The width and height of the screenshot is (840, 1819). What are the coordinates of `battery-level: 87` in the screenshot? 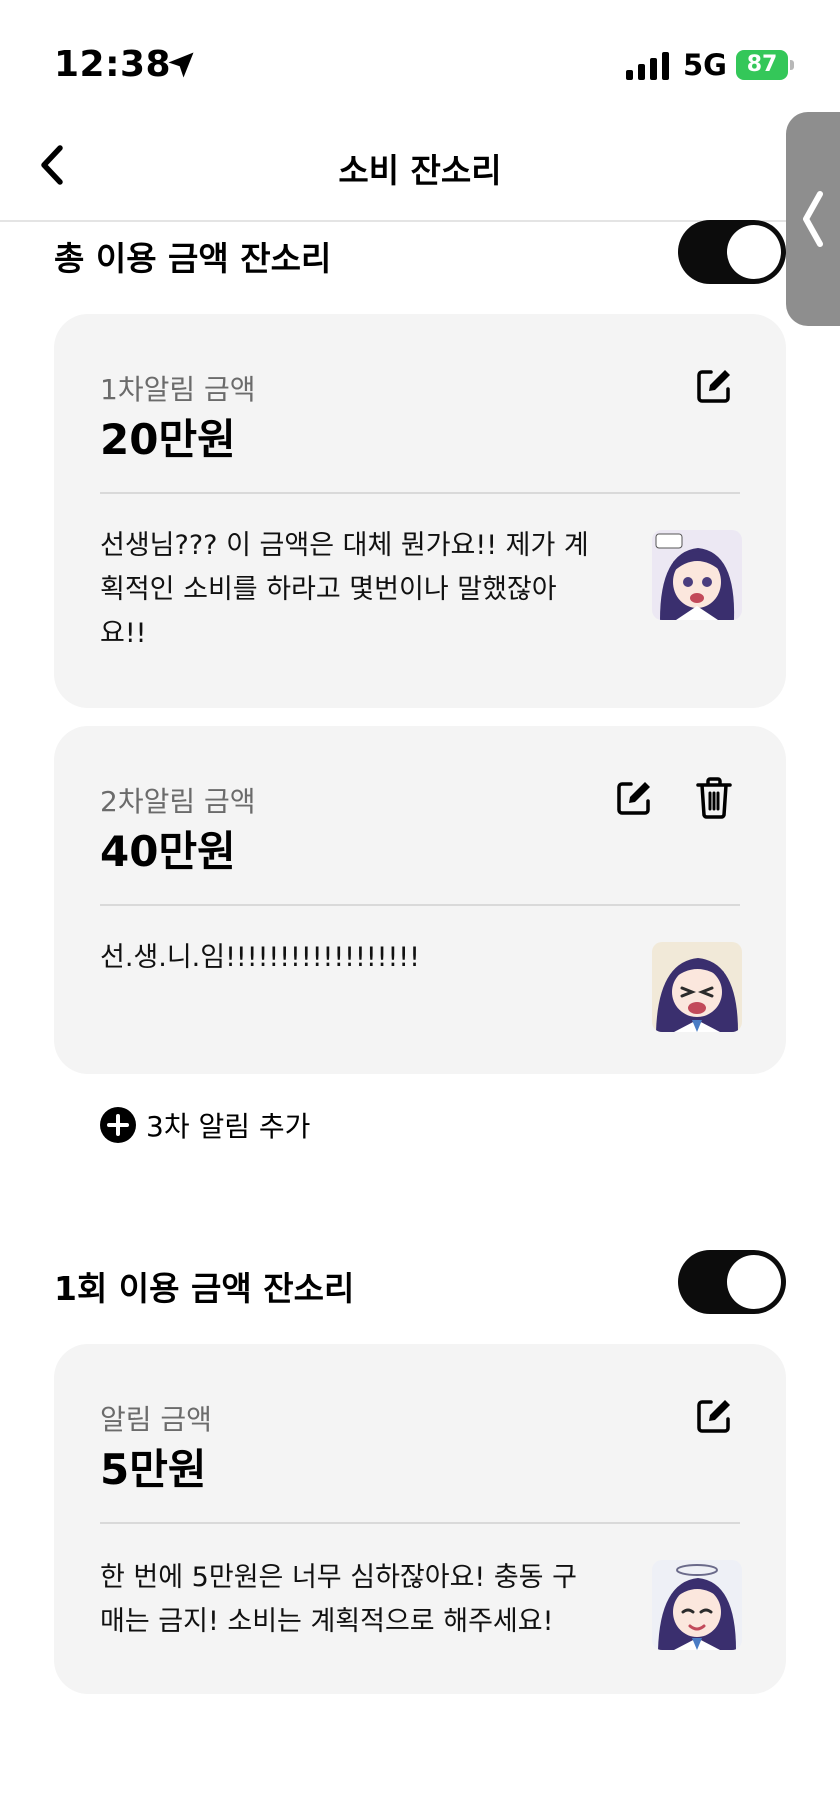 It's located at (762, 65).